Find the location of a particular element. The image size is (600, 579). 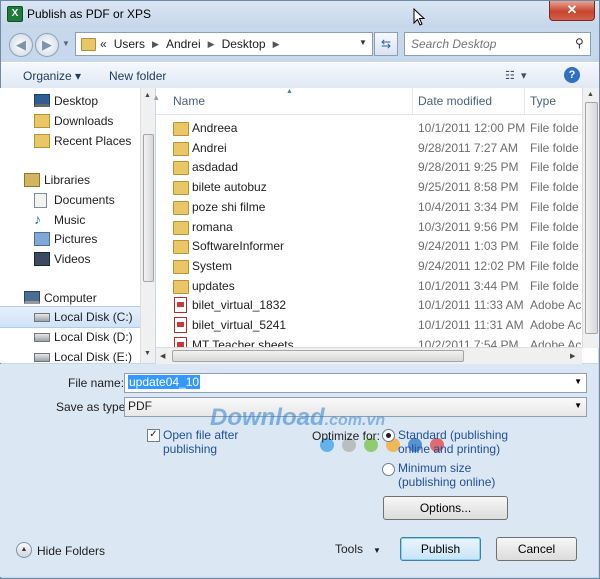

file-date-modified: 9/25/2011 8:58 PM is located at coordinates (468, 187).